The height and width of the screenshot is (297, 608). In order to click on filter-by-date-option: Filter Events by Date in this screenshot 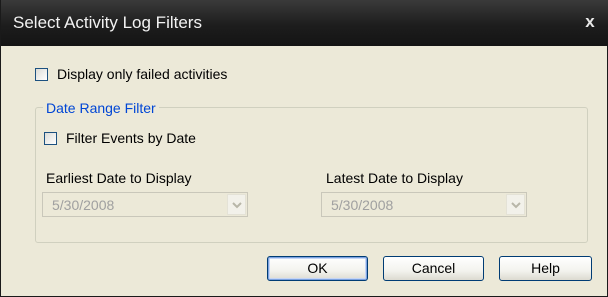, I will do `click(120, 138)`.